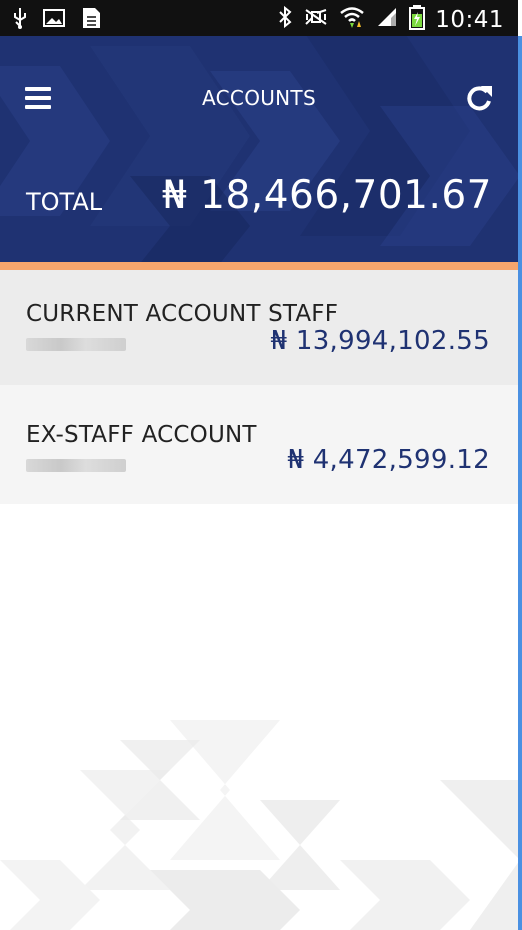 The image size is (522, 930). I want to click on status-bar: 10:41, so click(259, 18).